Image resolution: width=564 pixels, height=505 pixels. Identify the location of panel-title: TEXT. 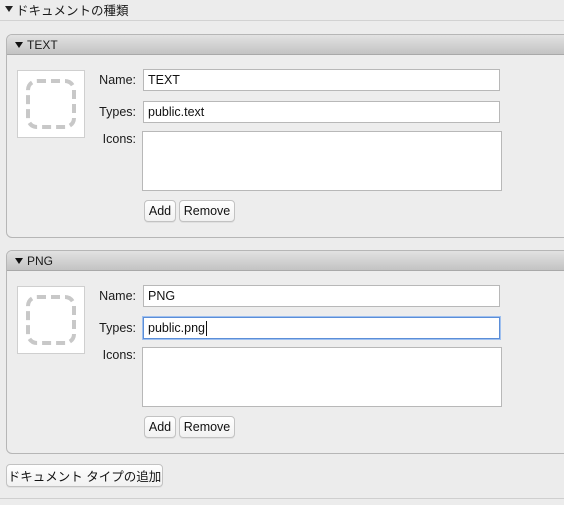
(42, 44).